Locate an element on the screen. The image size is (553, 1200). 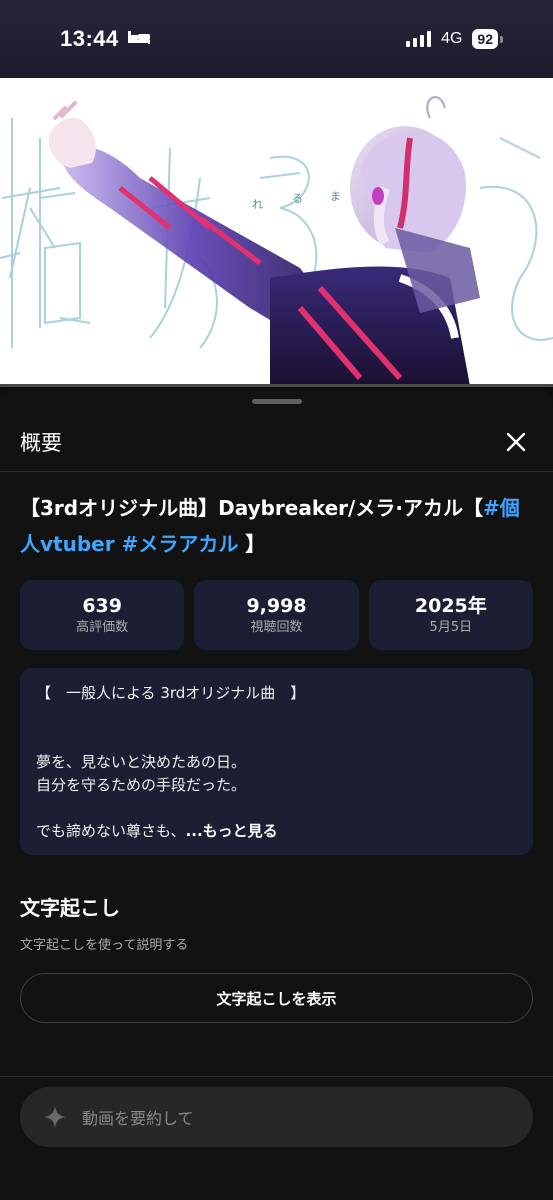
sleep-mode-icon is located at coordinates (139, 39).